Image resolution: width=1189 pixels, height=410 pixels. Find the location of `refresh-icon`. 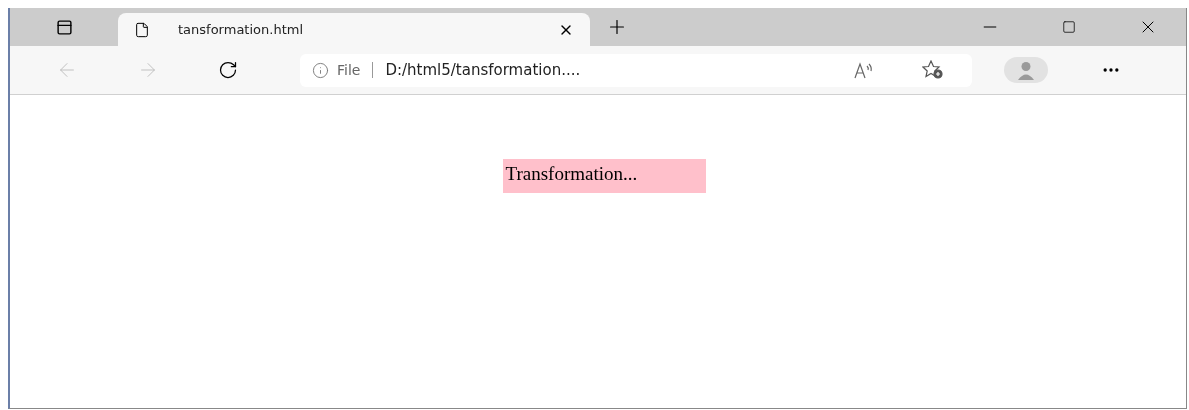

refresh-icon is located at coordinates (228, 70).